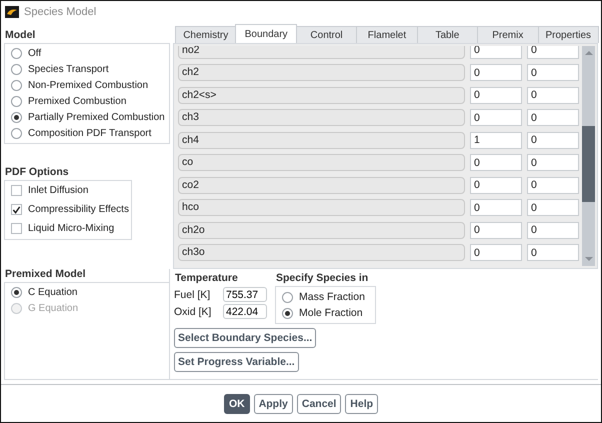 This screenshot has width=602, height=423. What do you see at coordinates (273, 404) in the screenshot?
I see `dialog-button: Apply` at bounding box center [273, 404].